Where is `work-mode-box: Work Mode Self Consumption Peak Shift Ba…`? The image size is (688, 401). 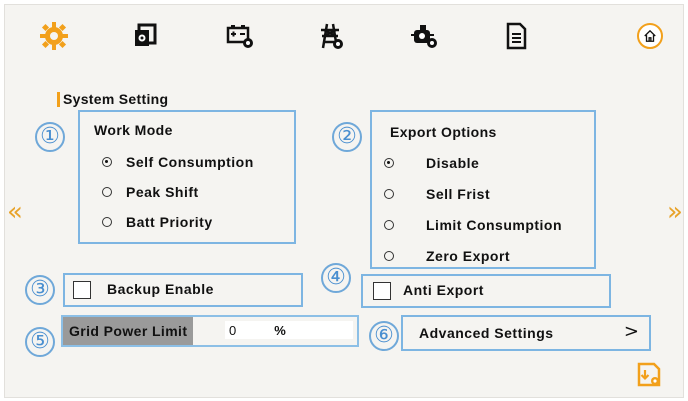 work-mode-box: Work Mode Self Consumption Peak Shift Ba… is located at coordinates (187, 177).